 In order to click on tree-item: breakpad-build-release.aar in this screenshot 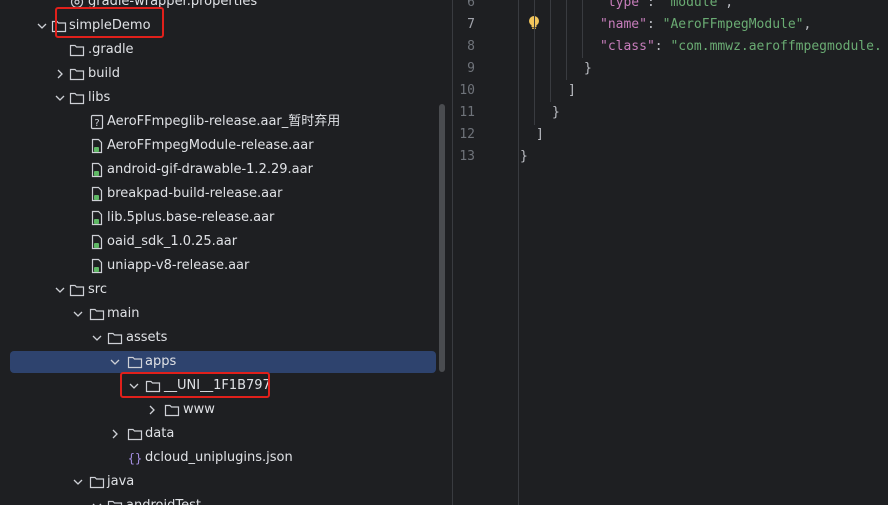, I will do `click(223, 194)`.